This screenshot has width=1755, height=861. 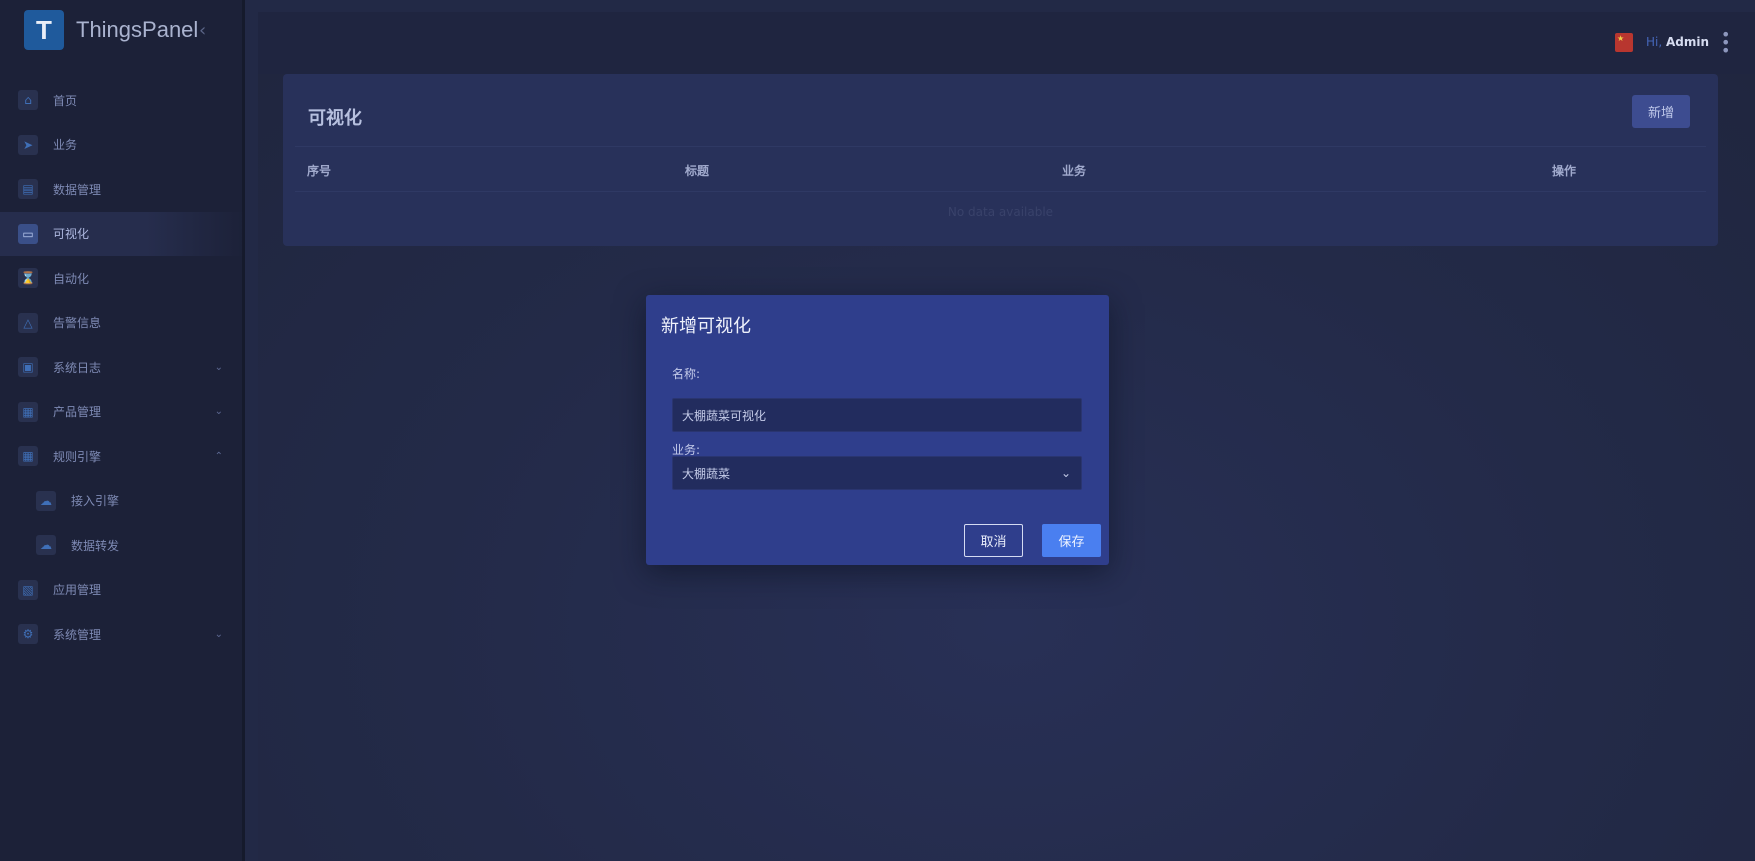 What do you see at coordinates (77, 590) in the screenshot?
I see `sidebar-item-label: 应用管理` at bounding box center [77, 590].